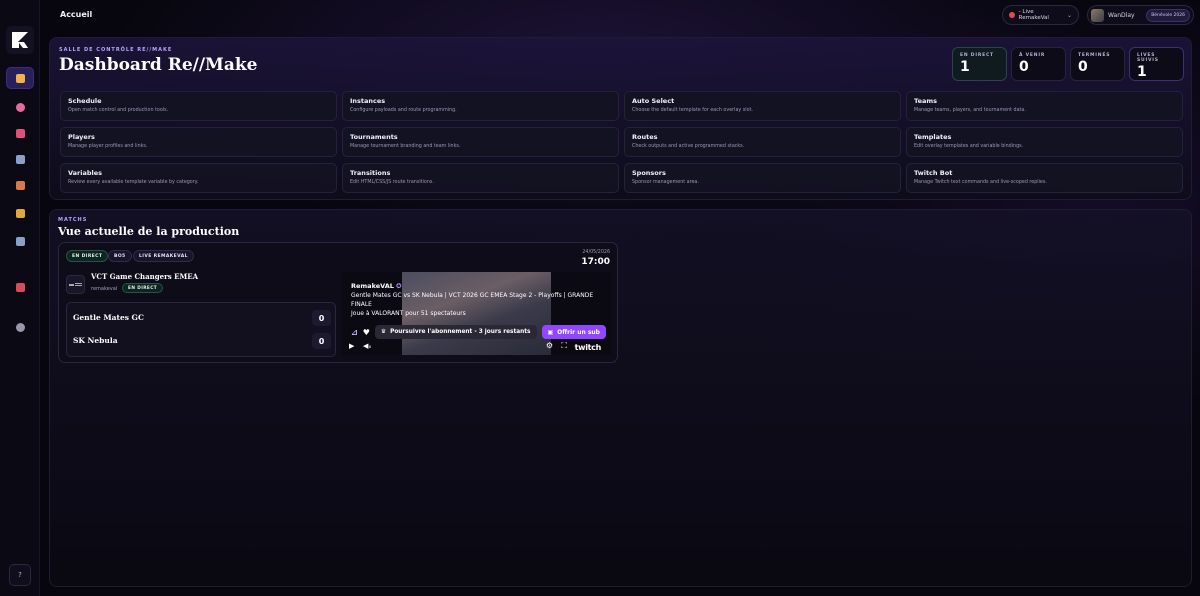 The height and width of the screenshot is (596, 1200). What do you see at coordinates (1168, 15) in the screenshot?
I see `role-badge: Bénévole 2026` at bounding box center [1168, 15].